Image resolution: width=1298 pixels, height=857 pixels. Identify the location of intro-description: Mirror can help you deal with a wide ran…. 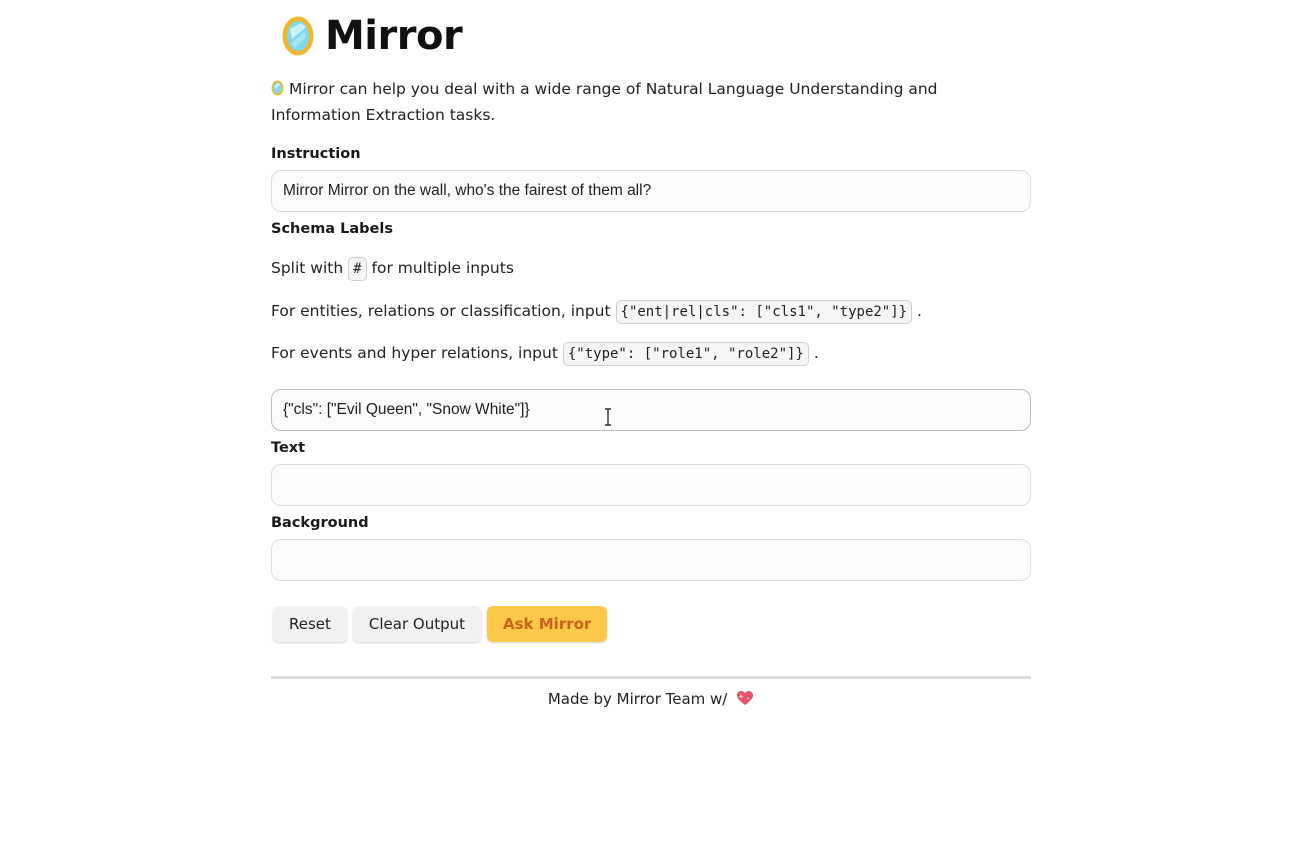
(604, 102).